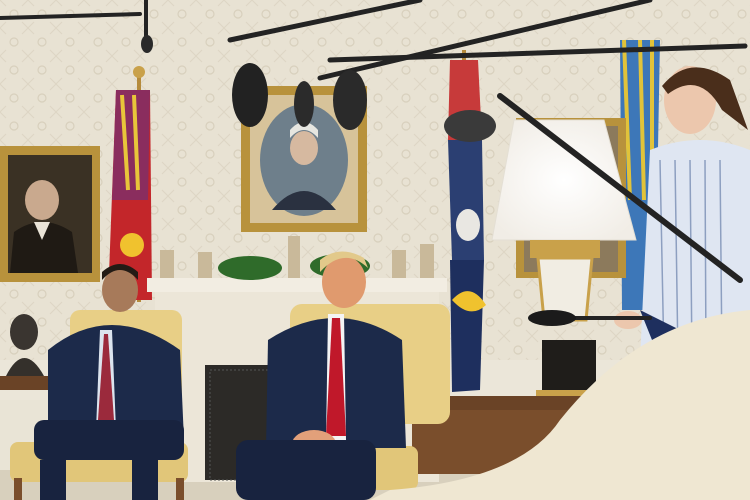 Image resolution: width=750 pixels, height=500 pixels. Describe the element at coordinates (552, 318) in the screenshot. I see `mic-handheld` at that location.